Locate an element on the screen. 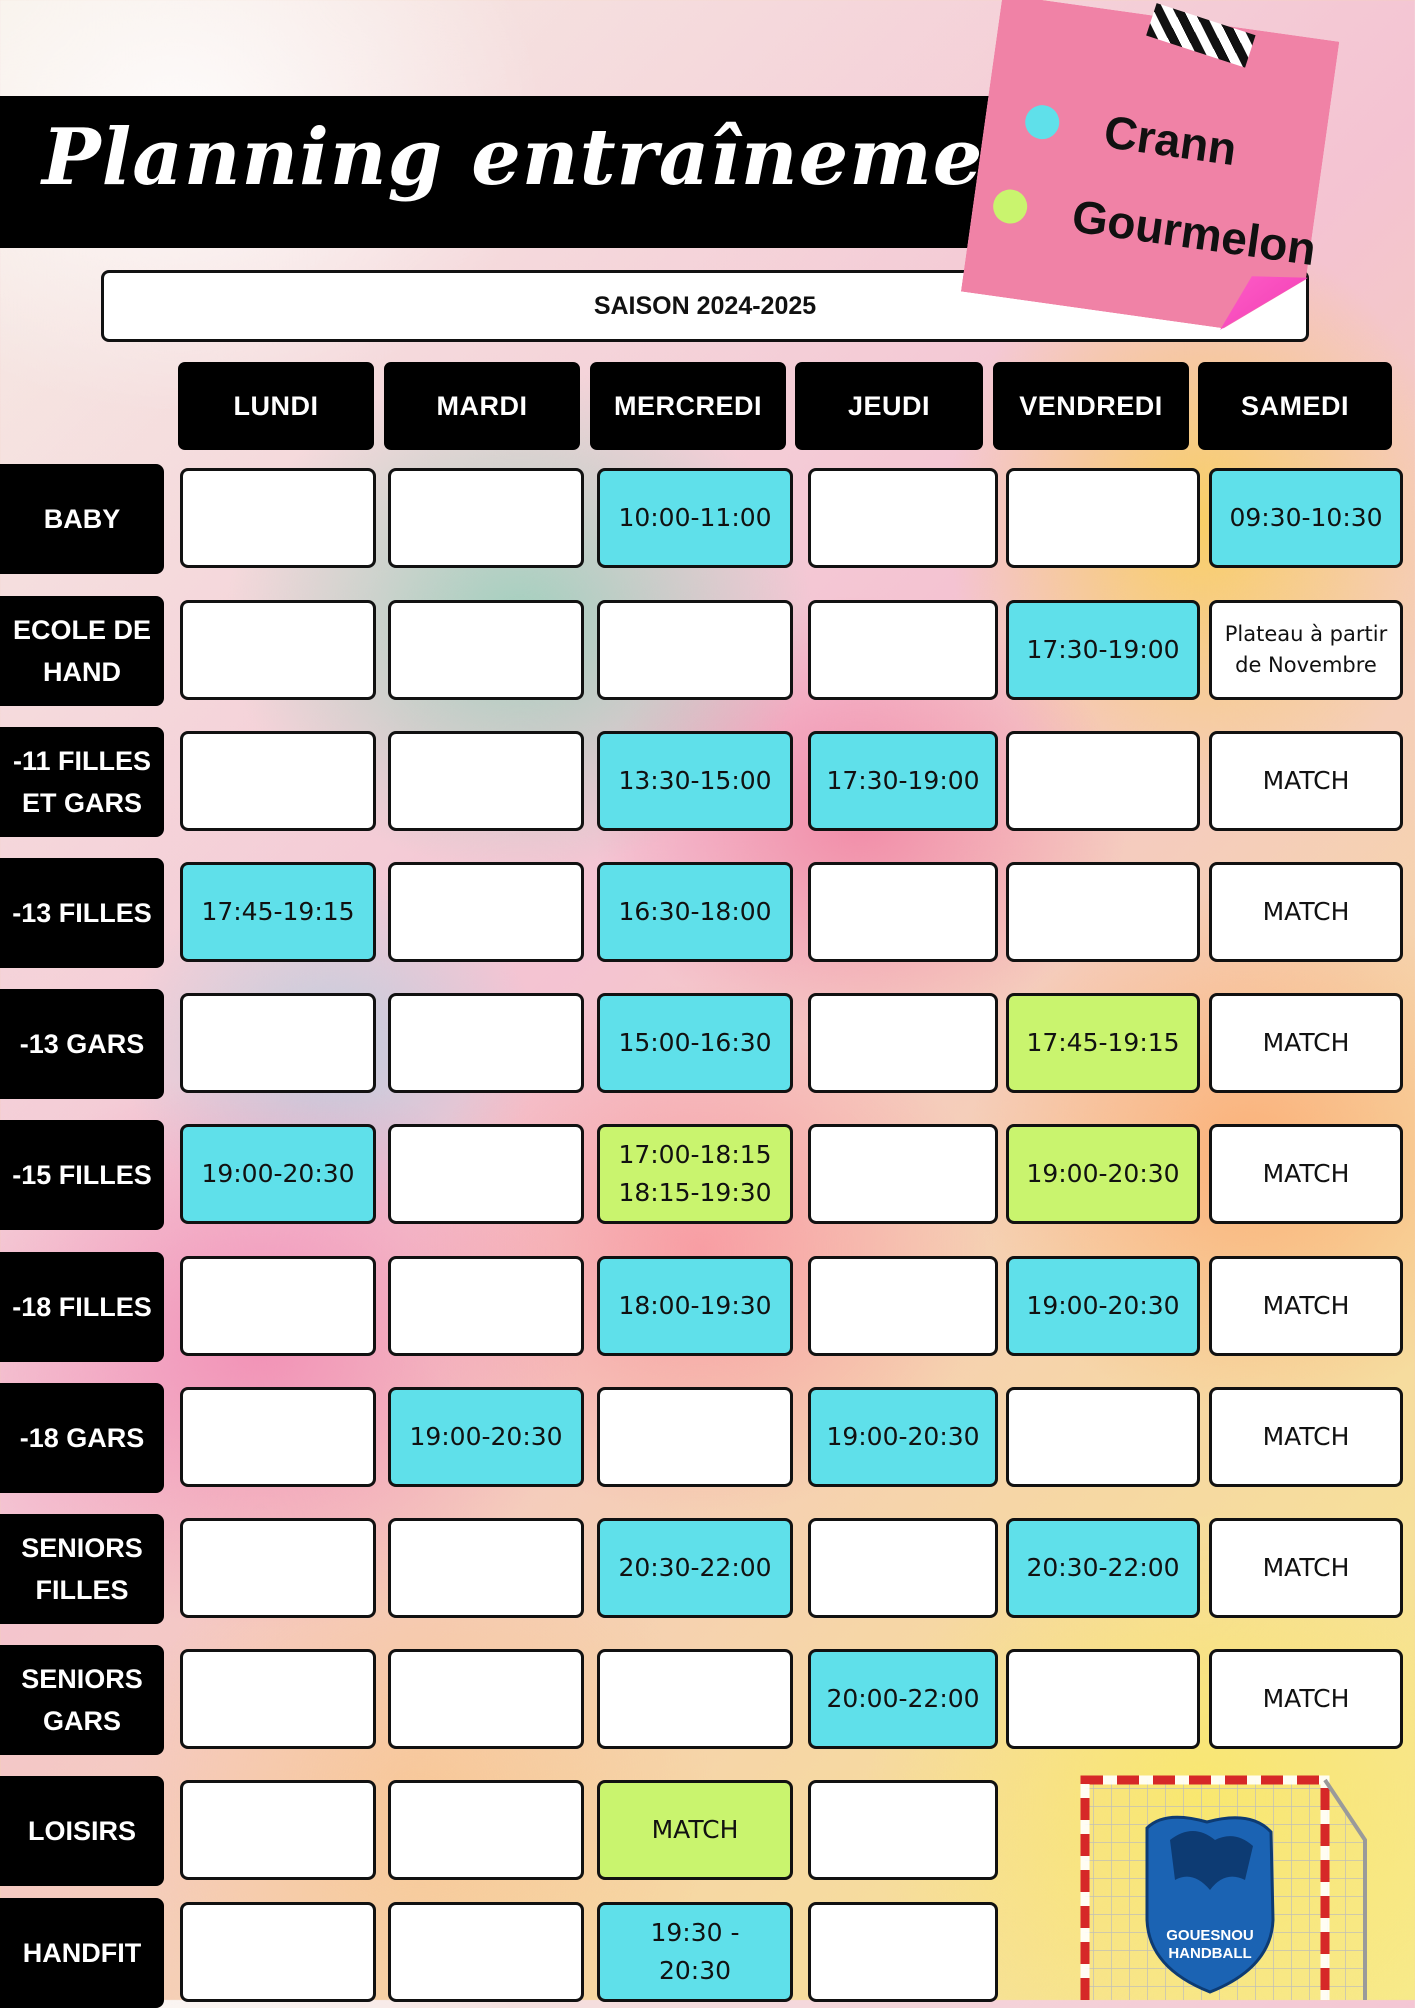 The image size is (1415, 2008). schedule-cell-lundi: 17:45-19:15 is located at coordinates (278, 912).